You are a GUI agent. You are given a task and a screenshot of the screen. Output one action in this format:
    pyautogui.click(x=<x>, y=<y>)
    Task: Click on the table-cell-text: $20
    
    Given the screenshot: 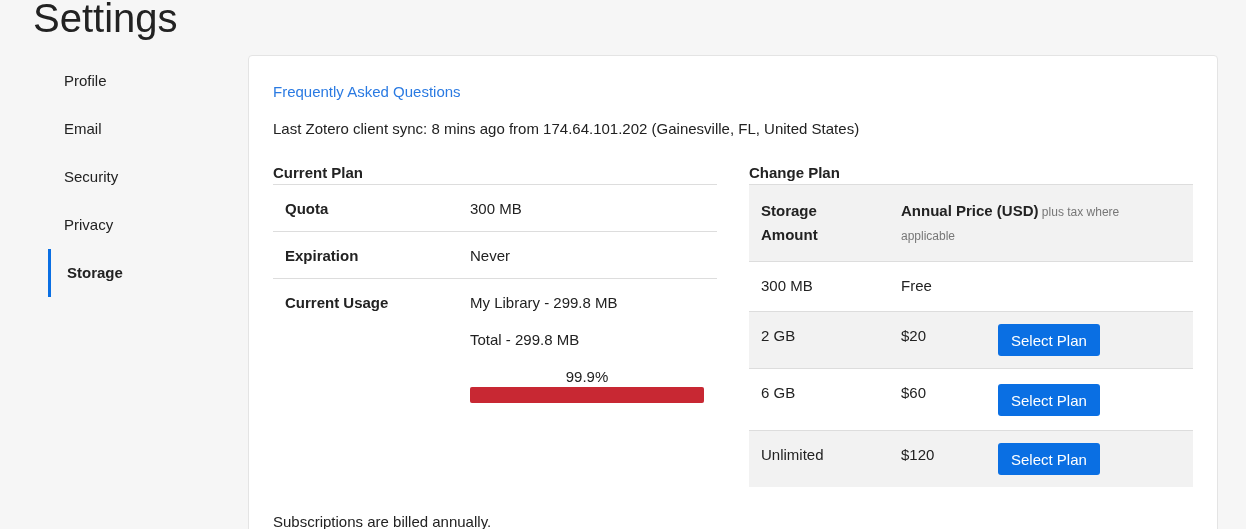 What is the action you would take?
    pyautogui.click(x=914, y=335)
    